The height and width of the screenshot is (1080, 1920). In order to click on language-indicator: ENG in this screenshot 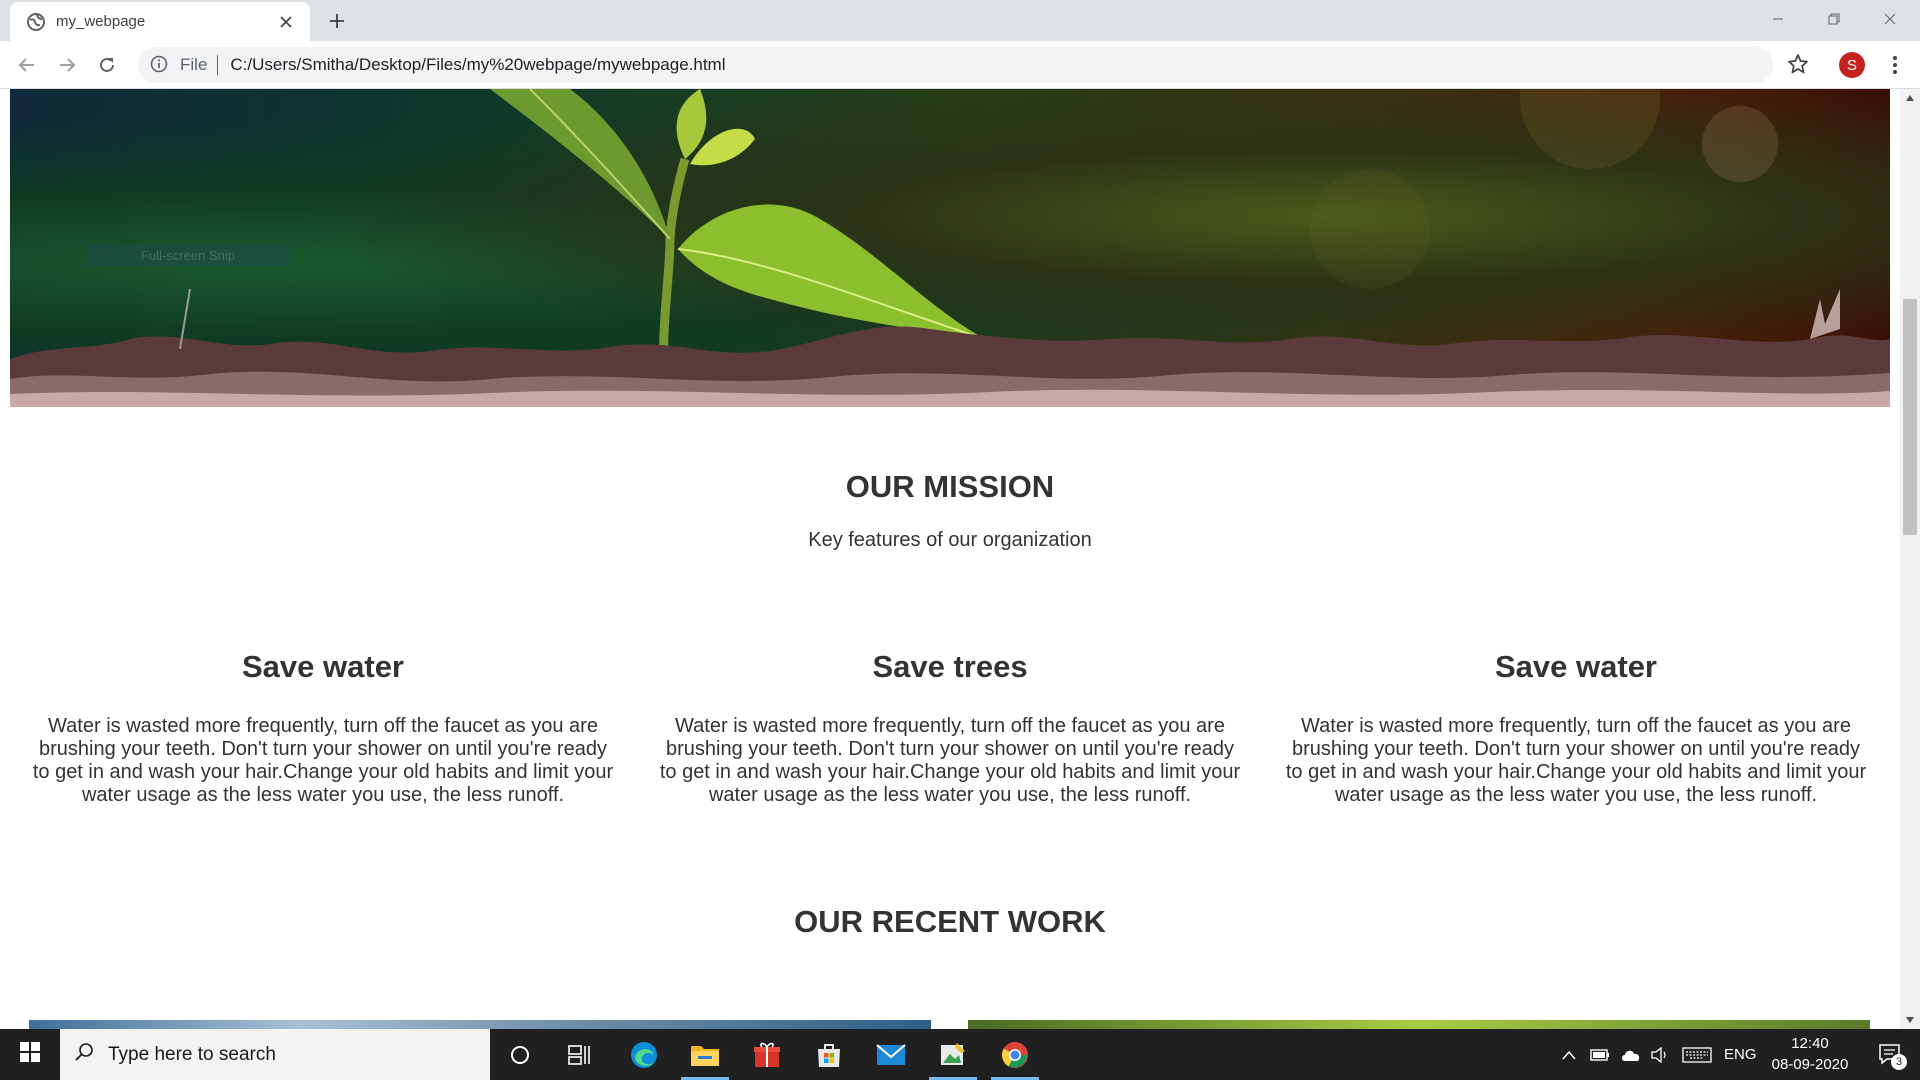, I will do `click(1740, 1054)`.